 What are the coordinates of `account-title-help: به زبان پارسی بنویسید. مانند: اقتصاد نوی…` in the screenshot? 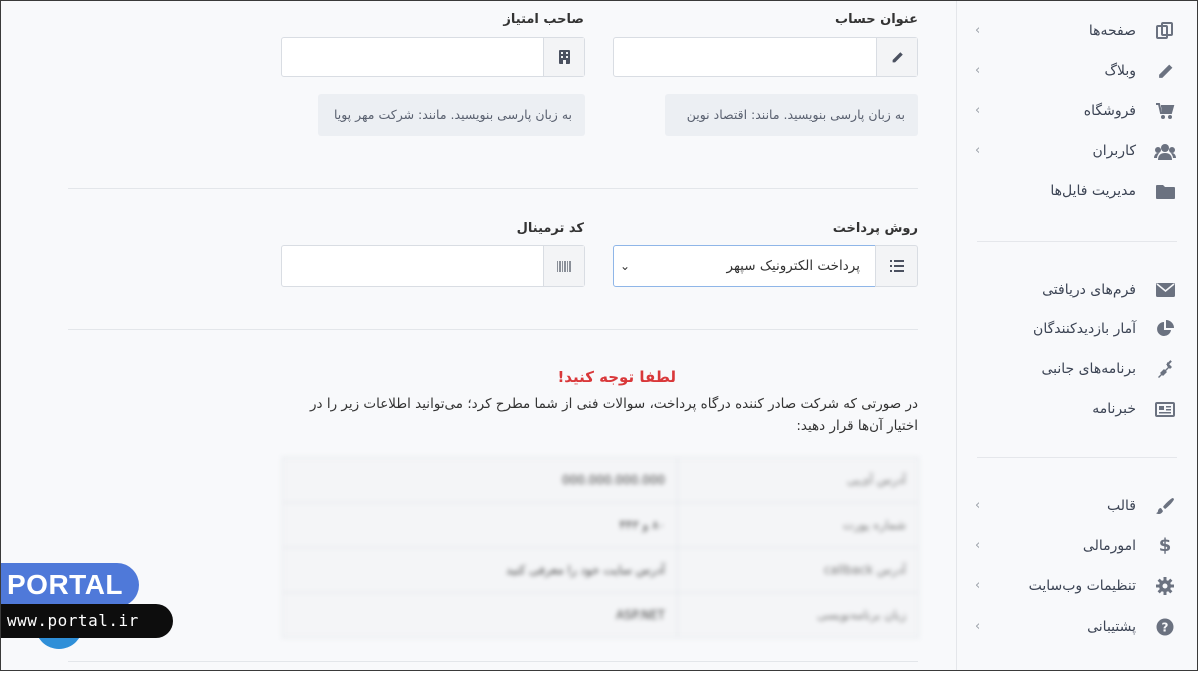 It's located at (791, 115).